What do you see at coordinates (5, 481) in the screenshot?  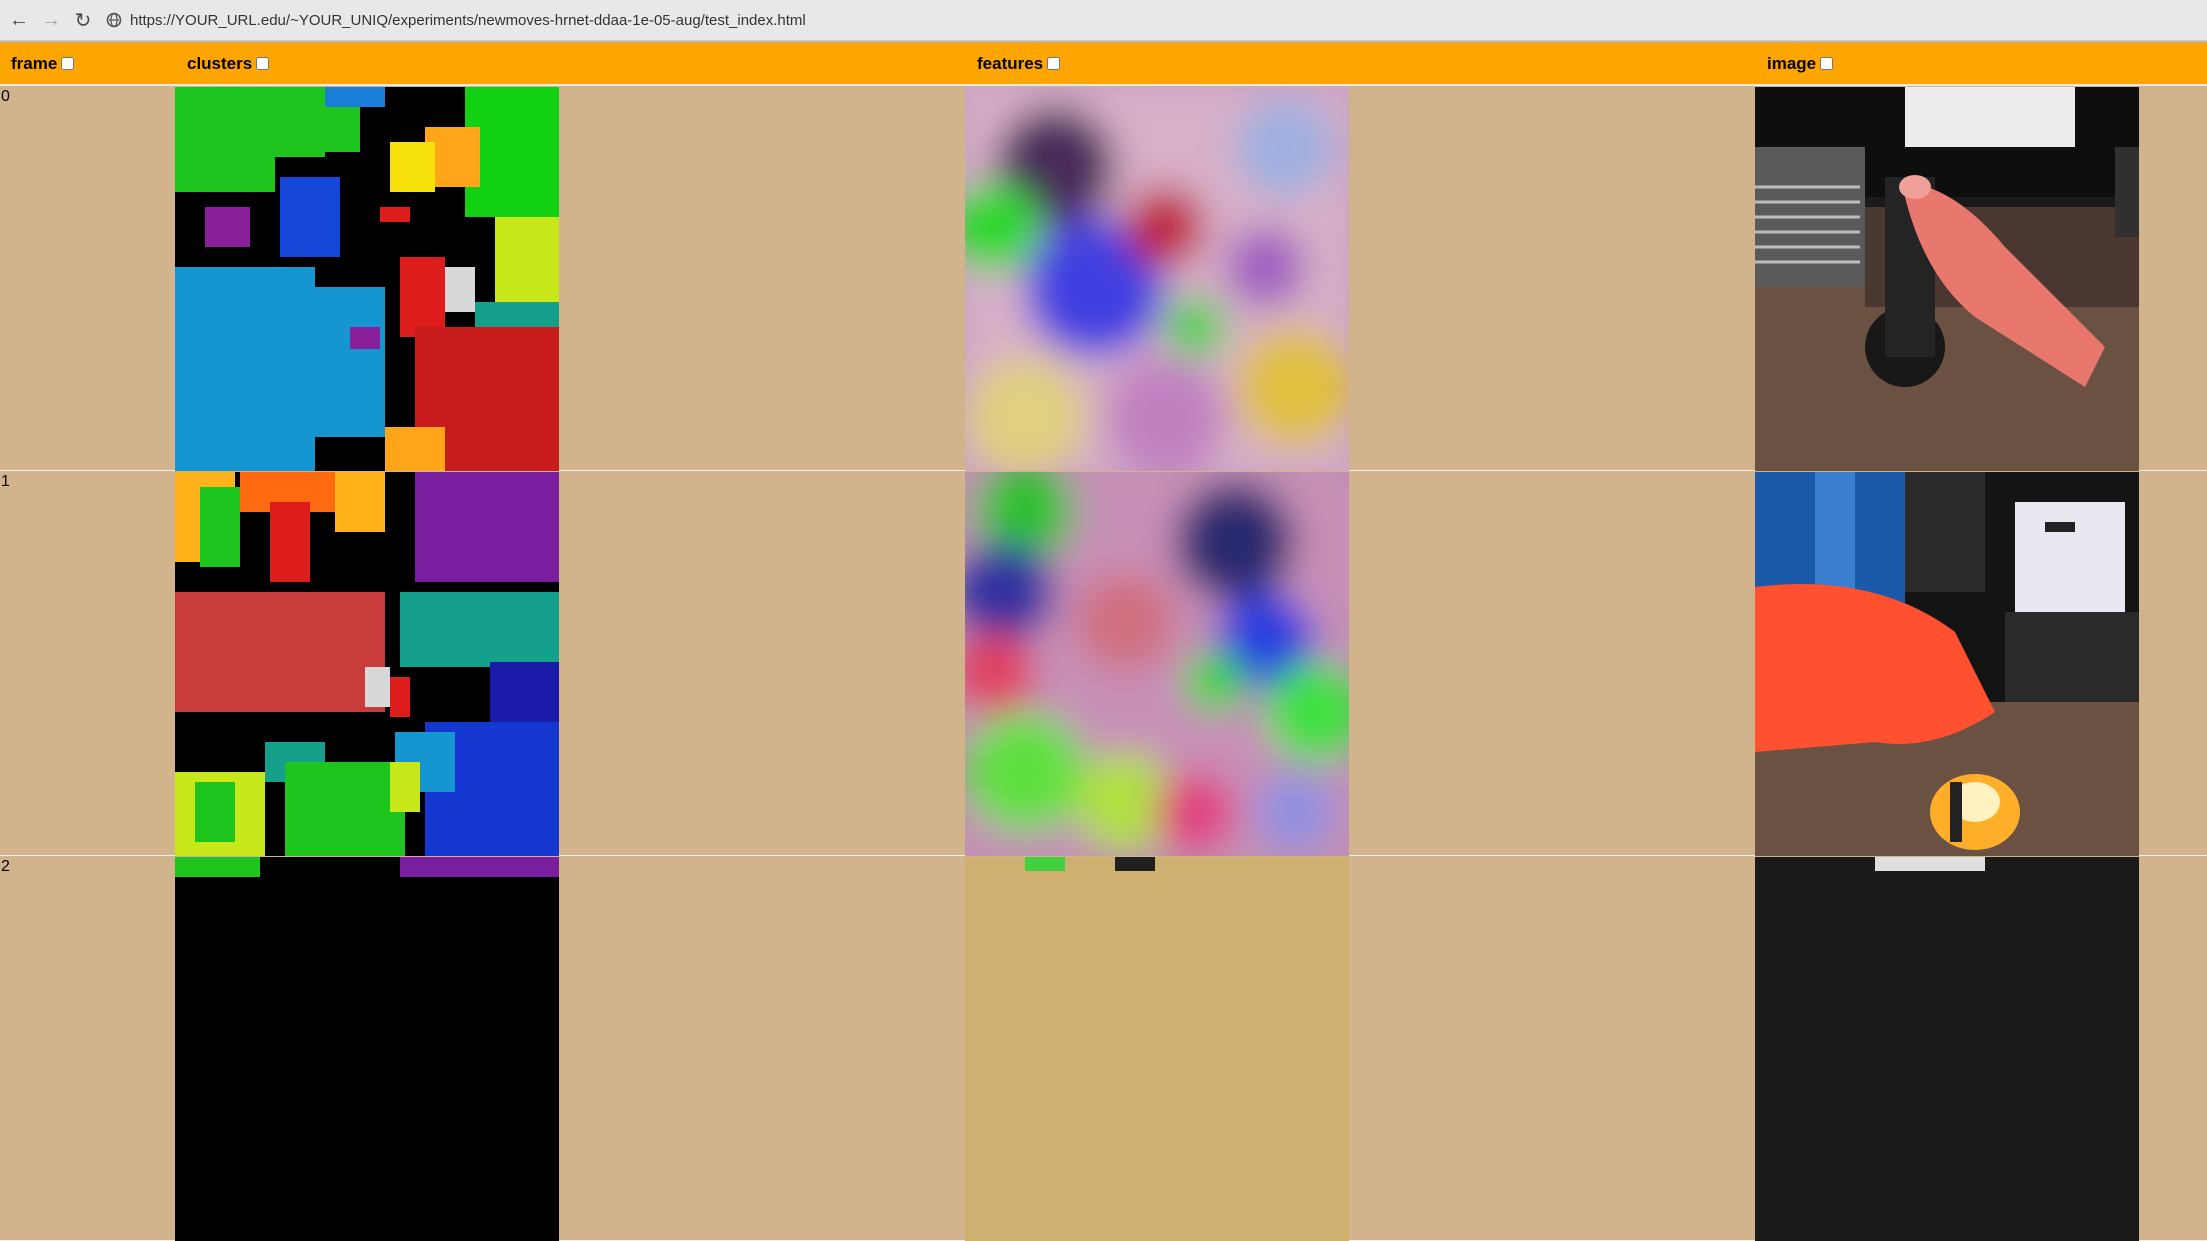 I see `frame-number: 1` at bounding box center [5, 481].